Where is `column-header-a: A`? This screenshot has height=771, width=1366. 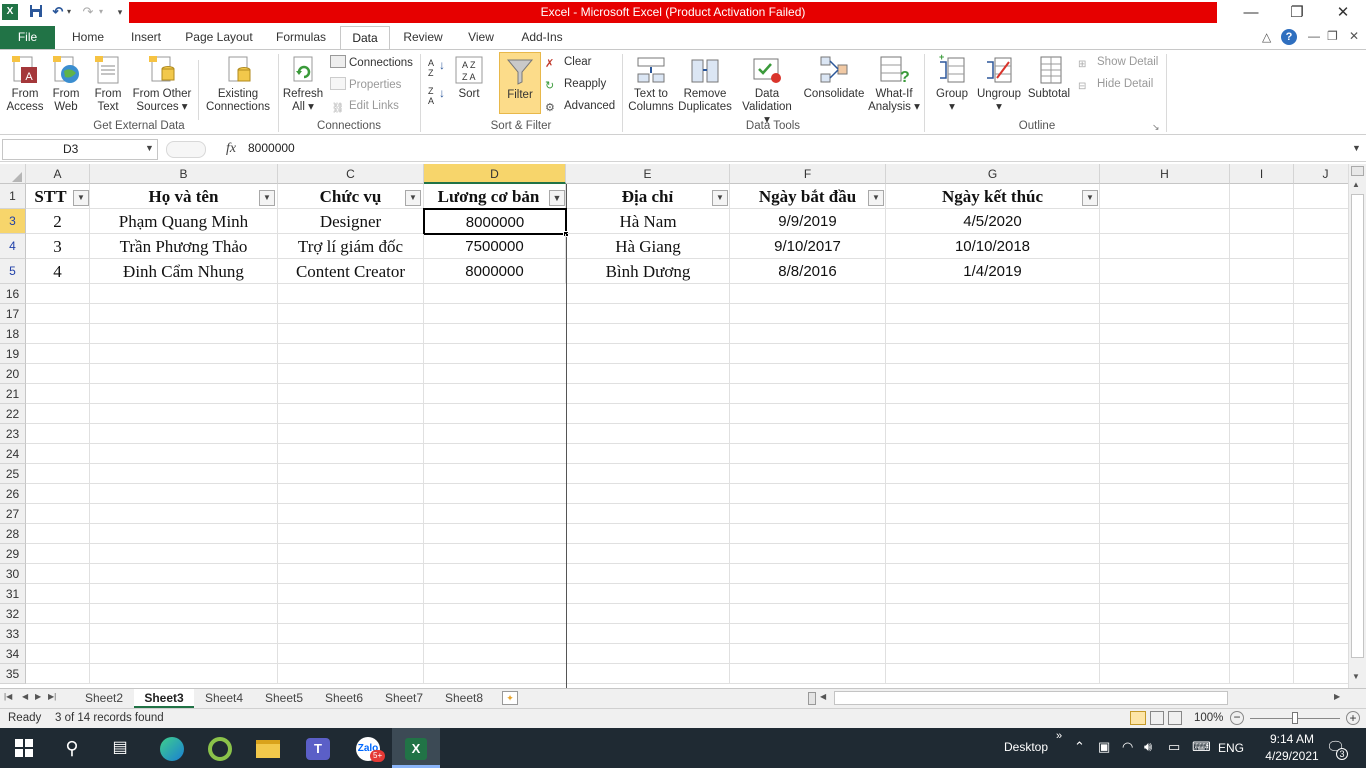
column-header-a: A is located at coordinates (58, 174).